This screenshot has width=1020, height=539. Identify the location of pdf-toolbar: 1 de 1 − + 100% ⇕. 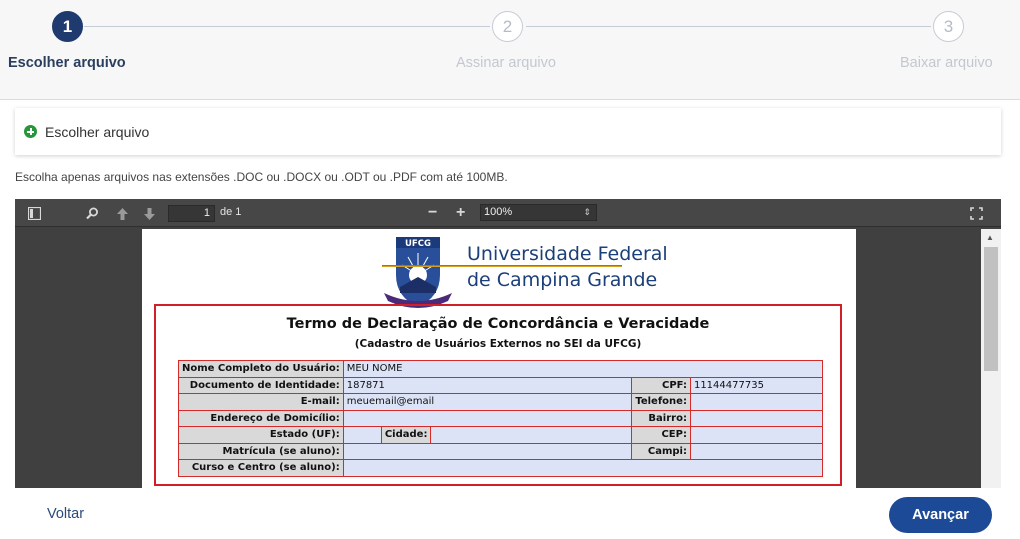
(508, 213).